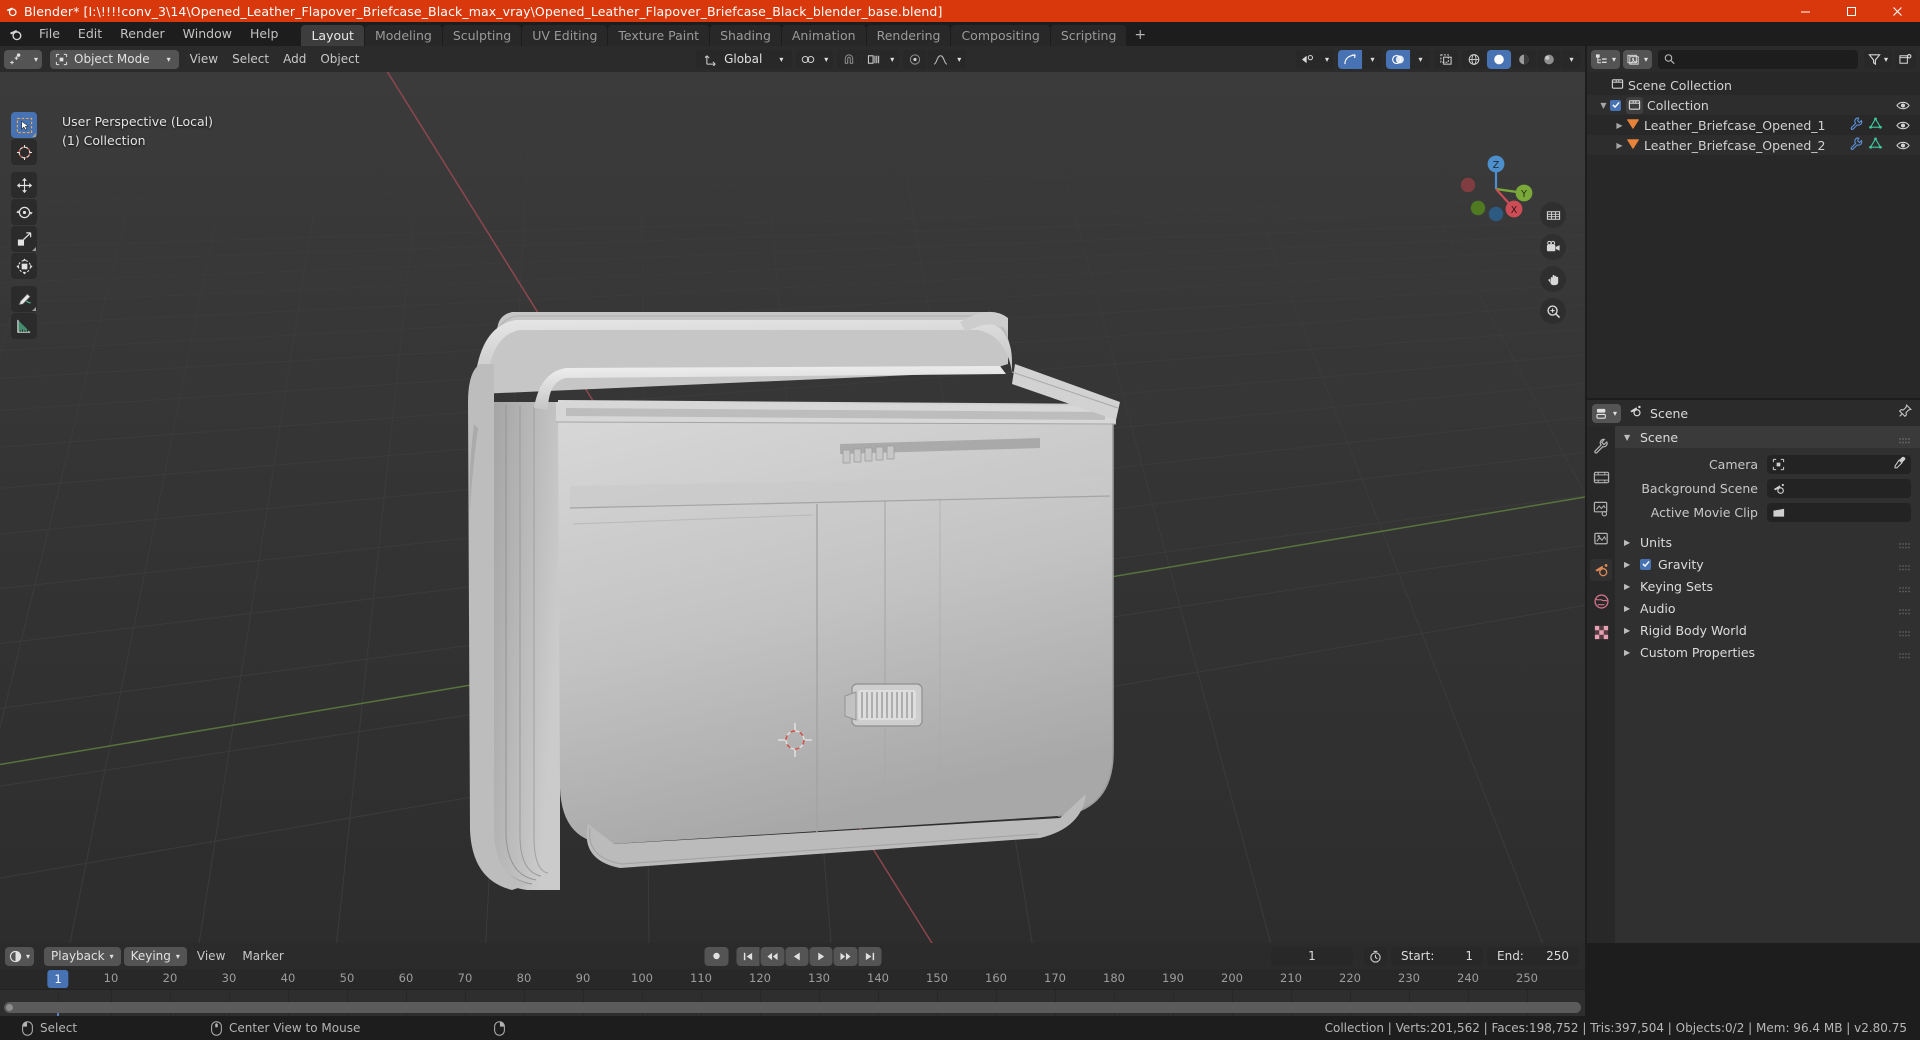 Image resolution: width=1920 pixels, height=1040 pixels. I want to click on proportional-editing-controls: ▾, so click(935, 59).